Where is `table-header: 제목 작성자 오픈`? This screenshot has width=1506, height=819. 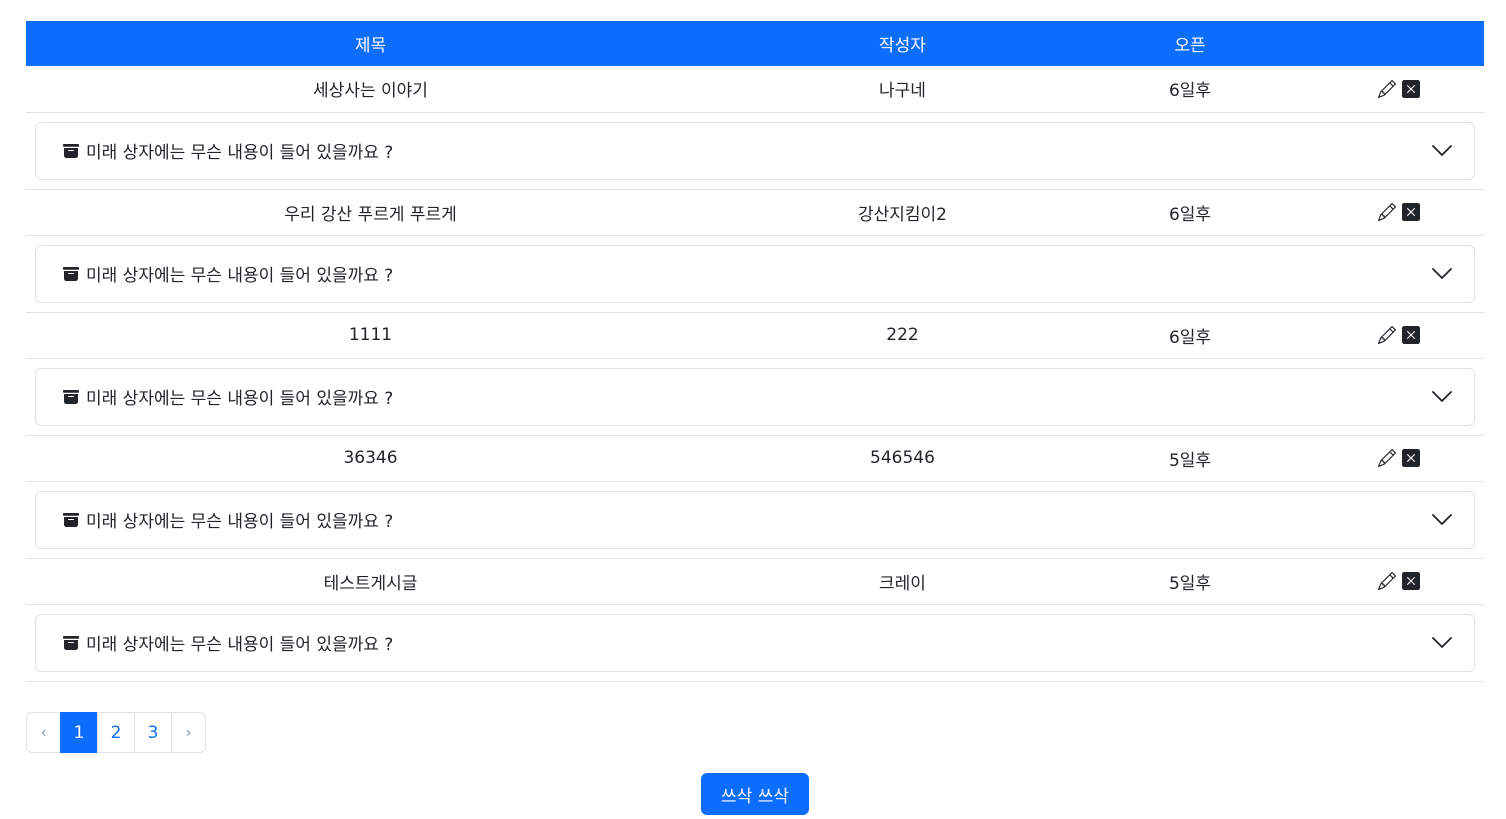 table-header: 제목 작성자 오픈 is located at coordinates (755, 43).